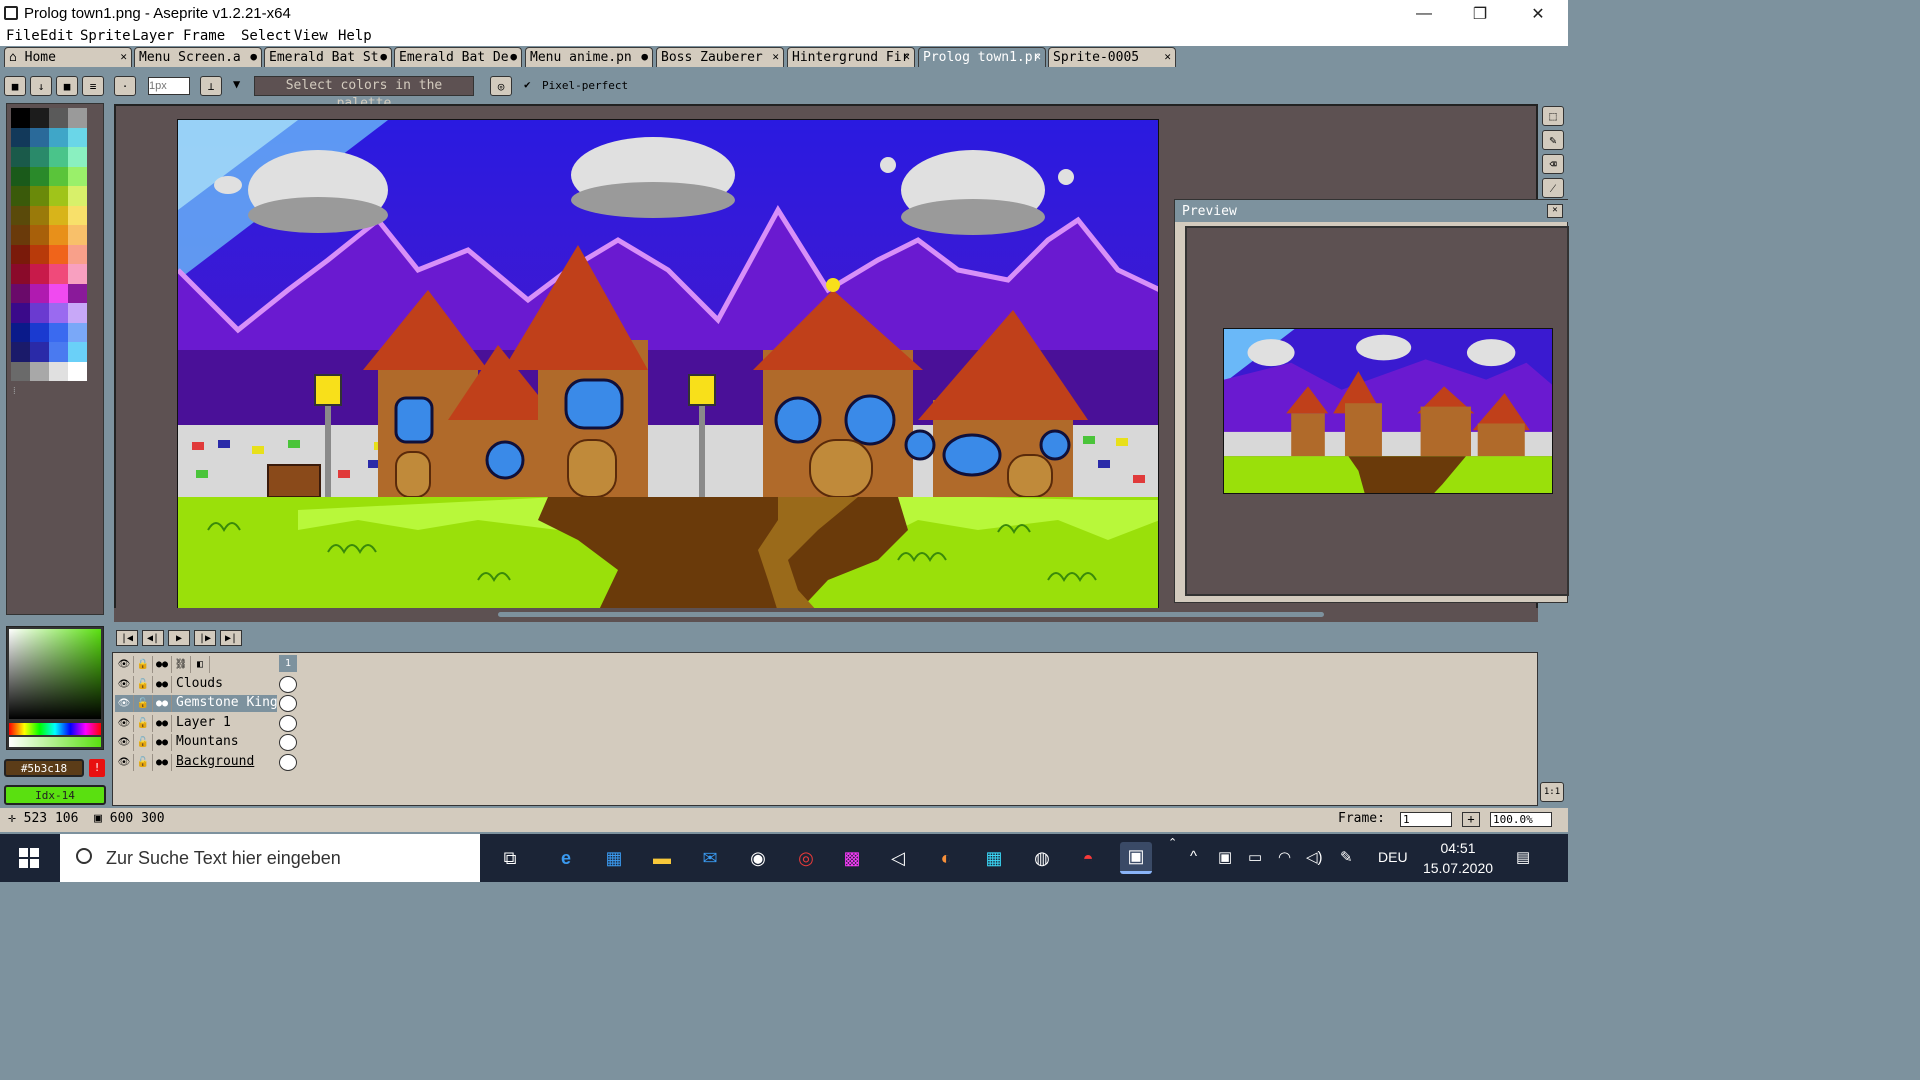 The width and height of the screenshot is (1920, 1080). Describe the element at coordinates (55, 674) in the screenshot. I see `saturation-value-field` at that location.